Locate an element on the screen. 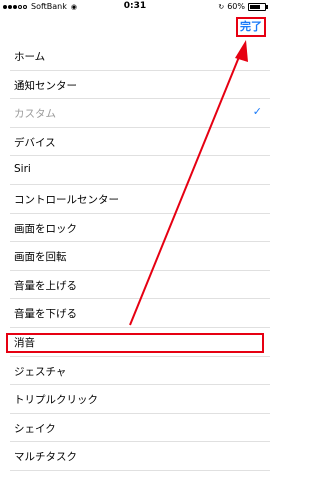 The height and width of the screenshot is (480, 320). battery-icon is located at coordinates (258, 6).